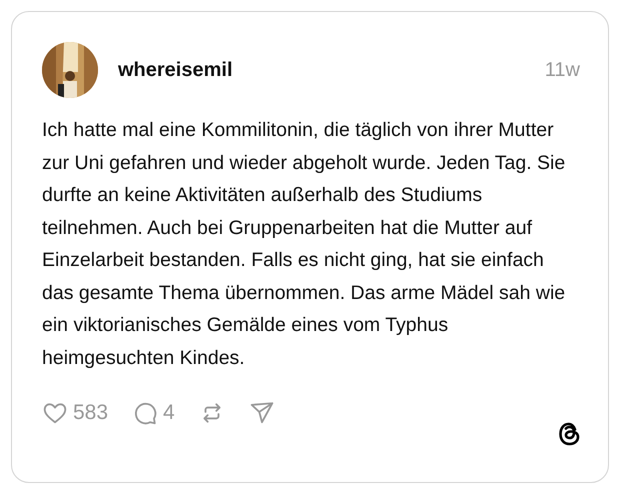 The width and height of the screenshot is (620, 494). I want to click on username: whereisemil, so click(321, 70).